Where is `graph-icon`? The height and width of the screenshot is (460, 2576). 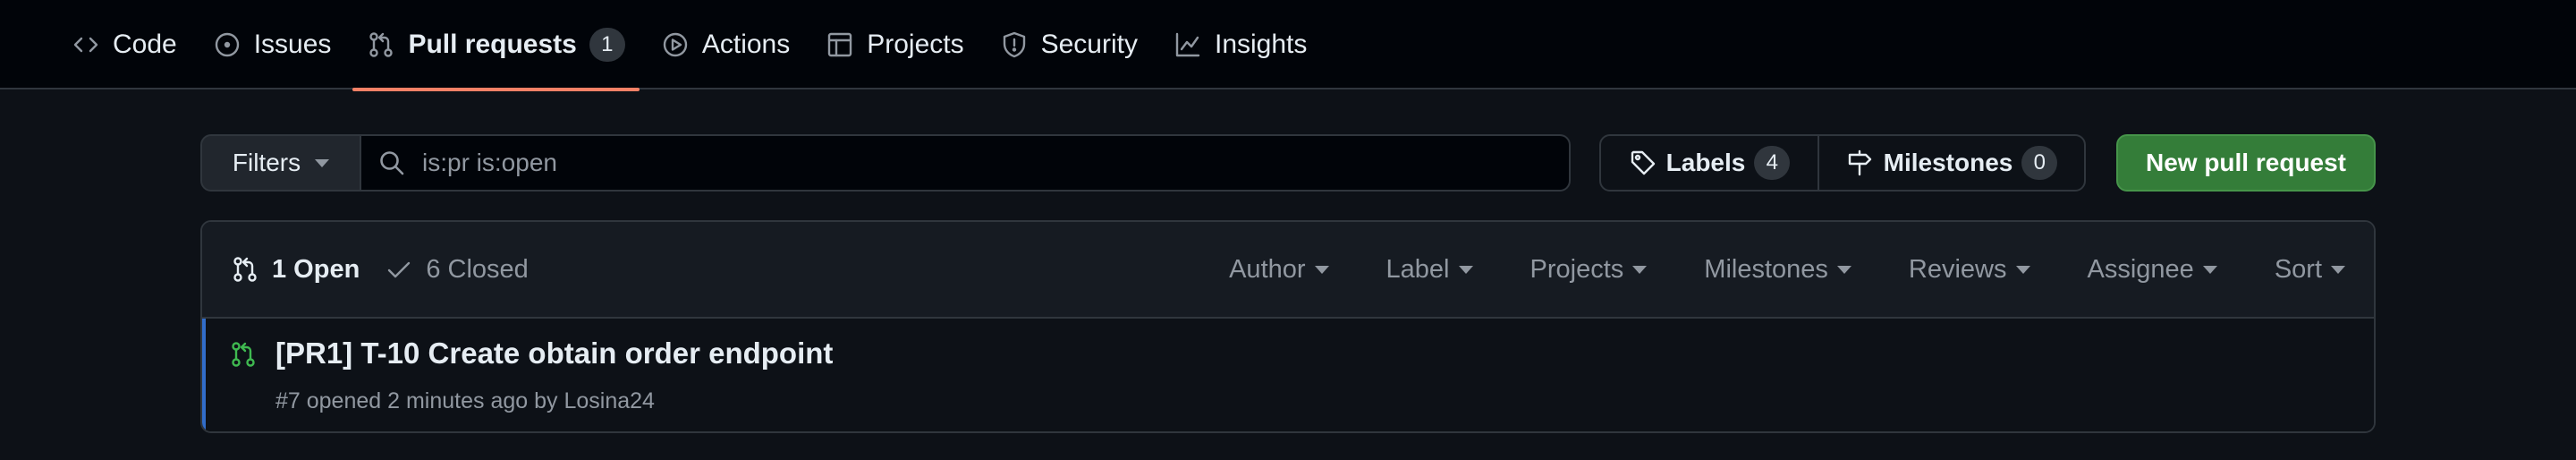
graph-icon is located at coordinates (1187, 44).